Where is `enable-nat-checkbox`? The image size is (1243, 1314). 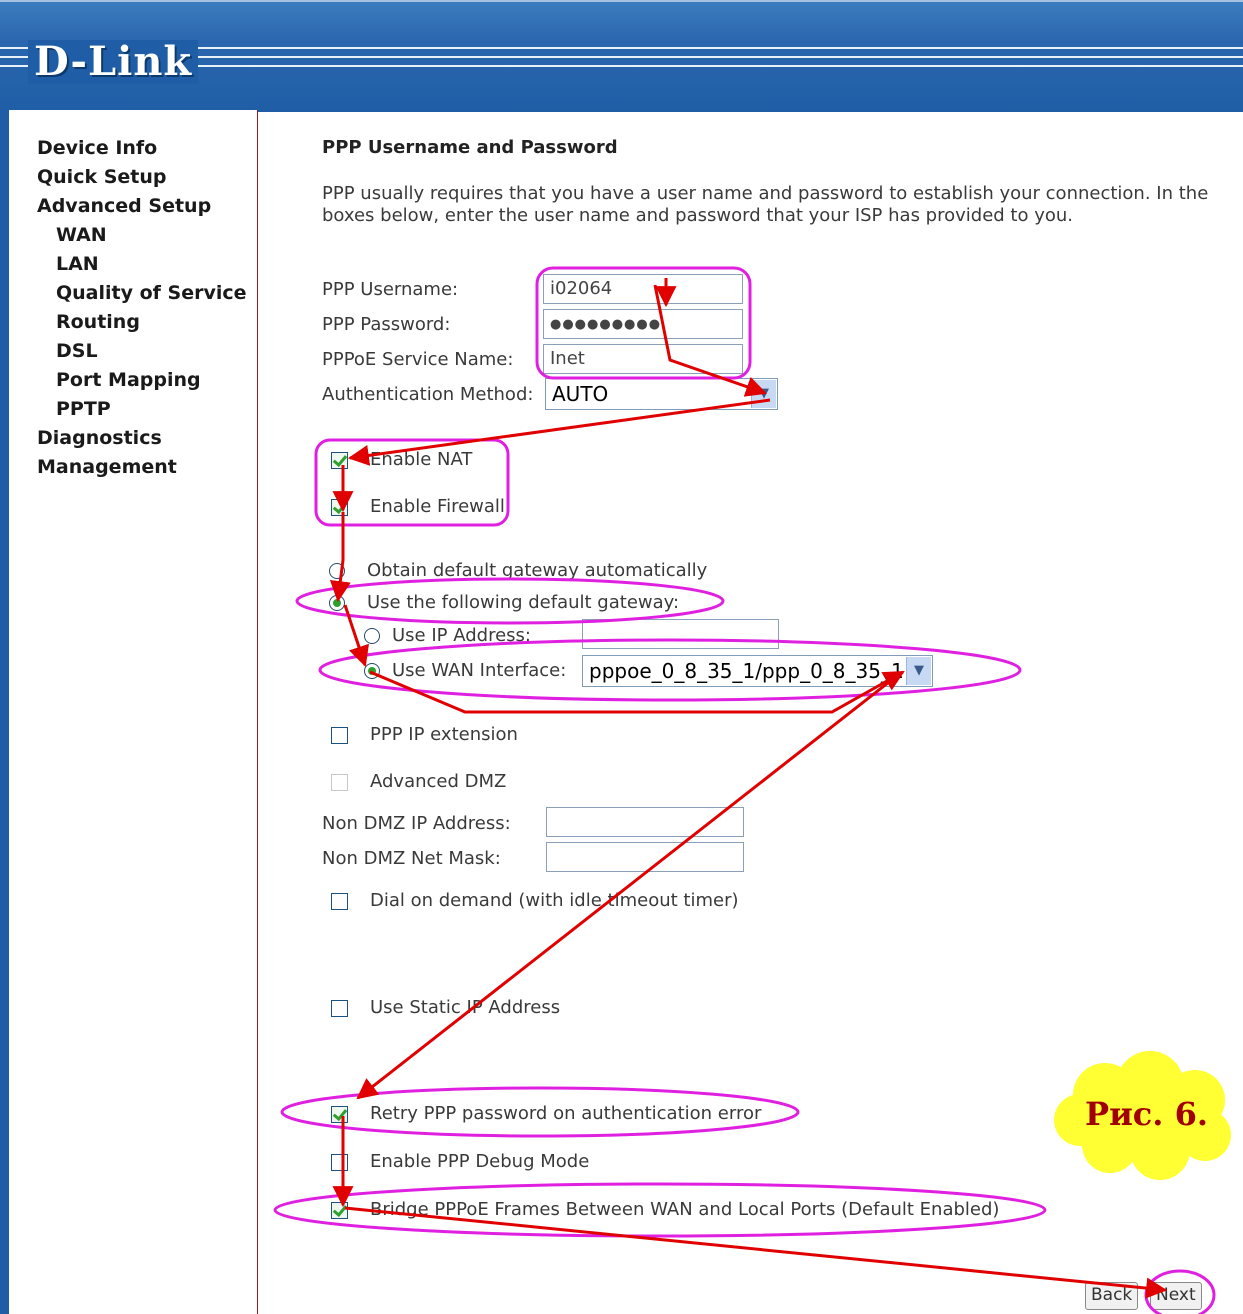
enable-nat-checkbox is located at coordinates (339, 460).